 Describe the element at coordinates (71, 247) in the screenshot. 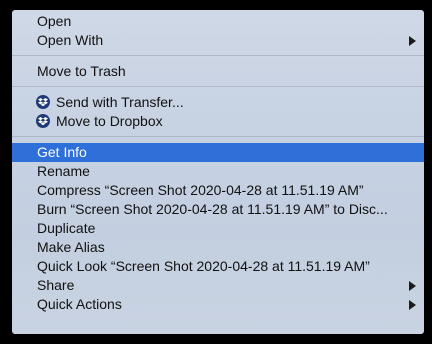

I see `menu-item-label: Make Alias` at that location.